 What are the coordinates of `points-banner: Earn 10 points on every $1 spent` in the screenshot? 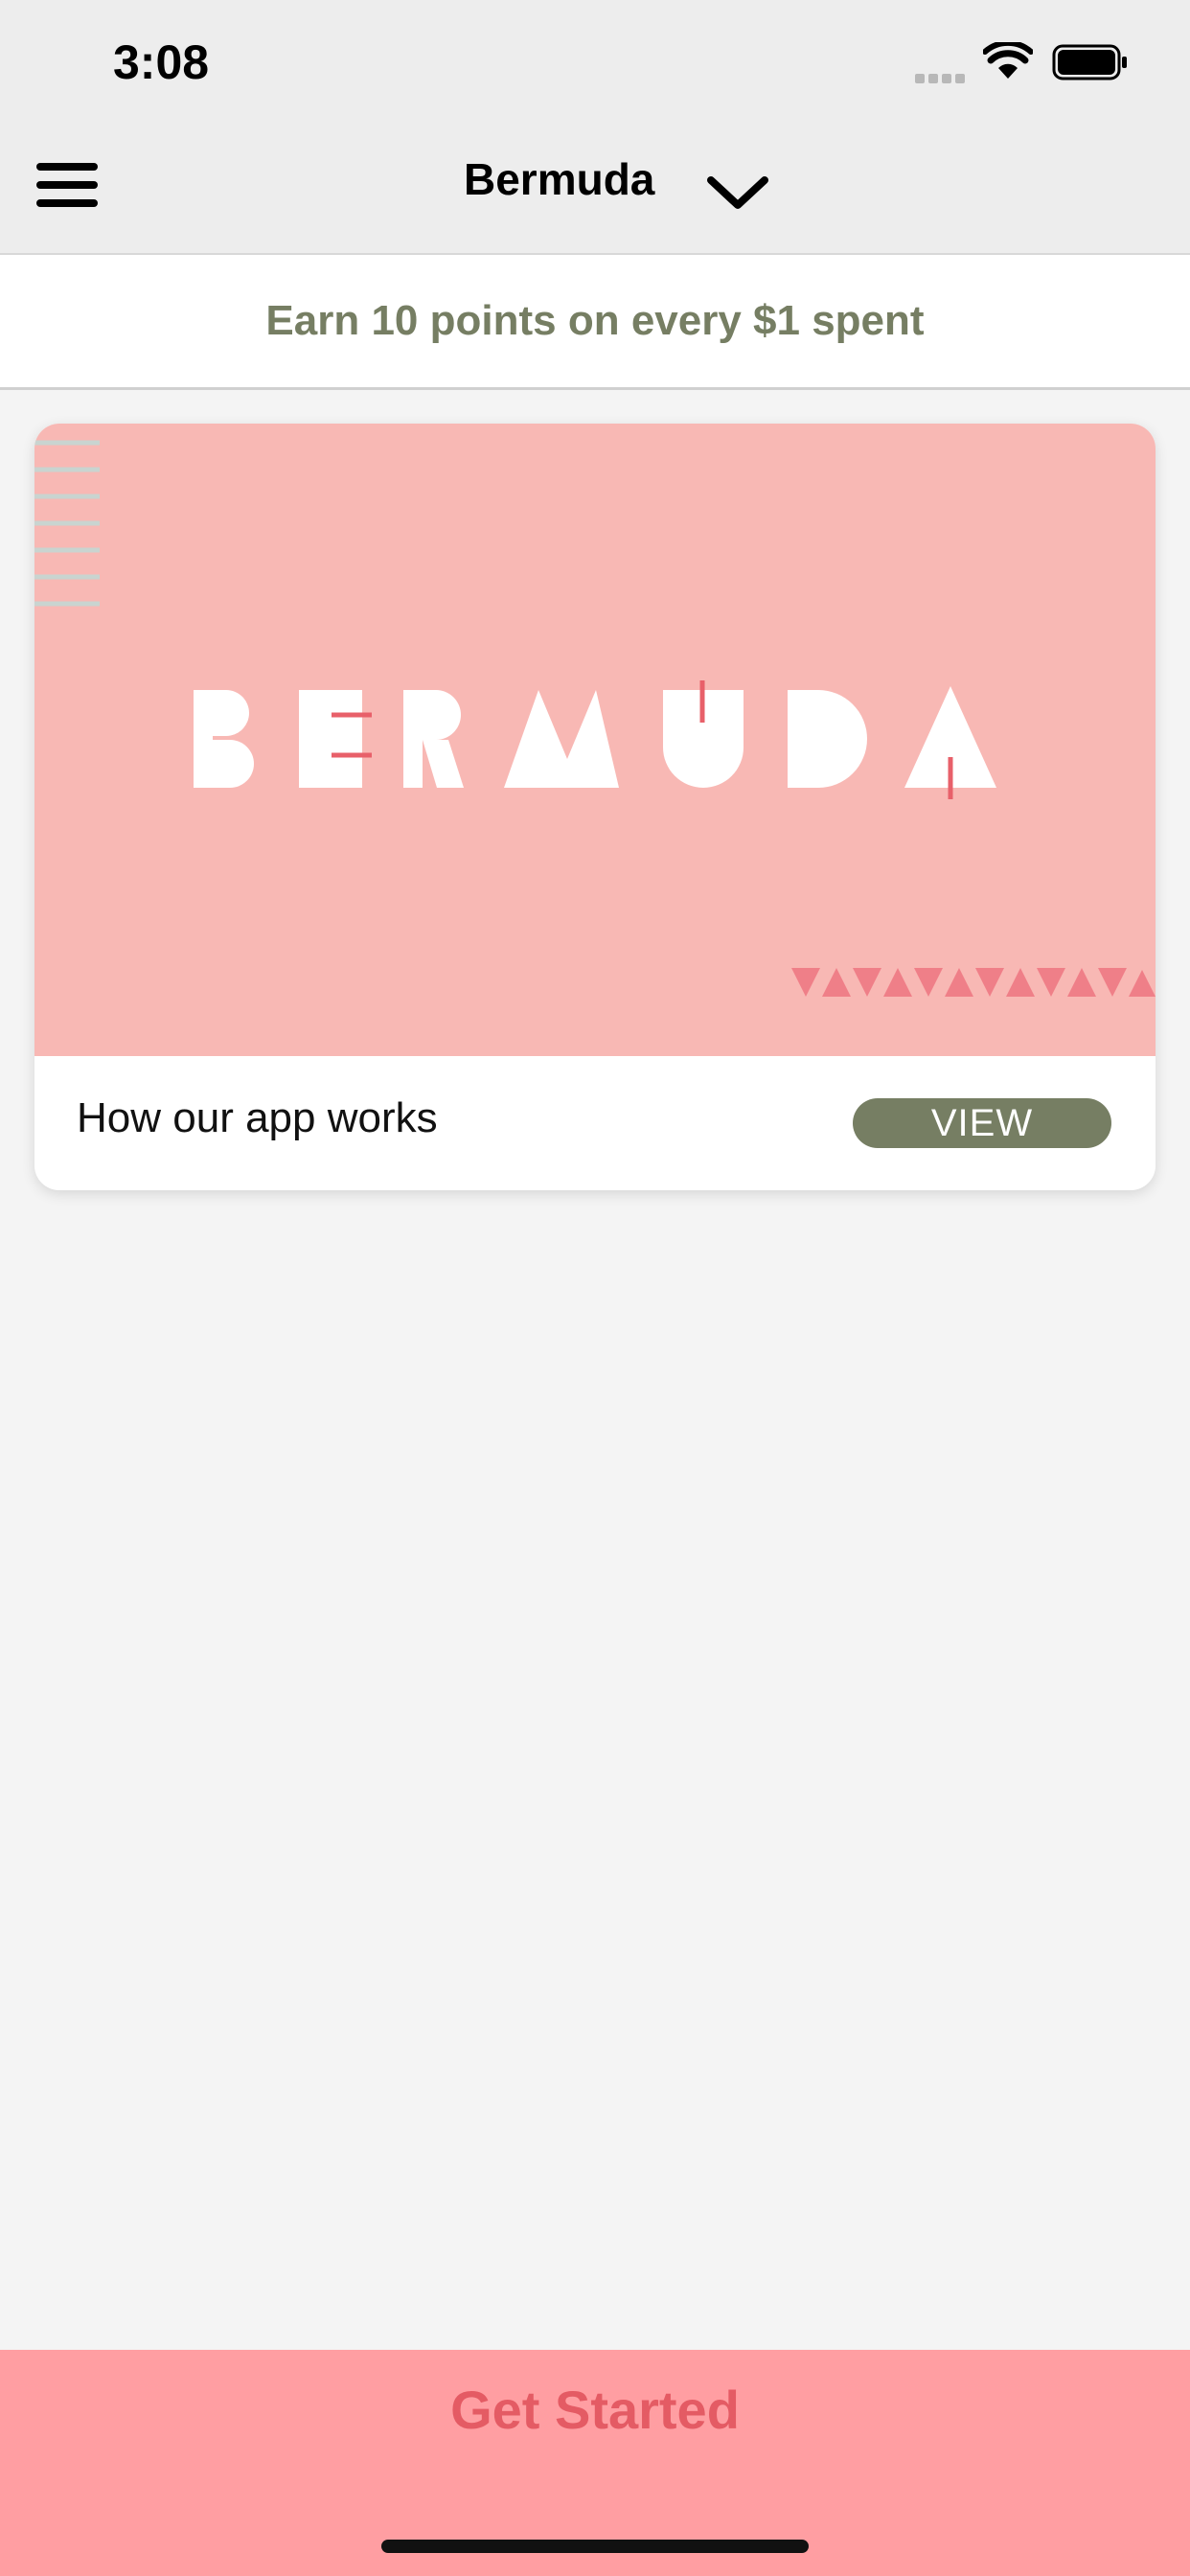 It's located at (595, 322).